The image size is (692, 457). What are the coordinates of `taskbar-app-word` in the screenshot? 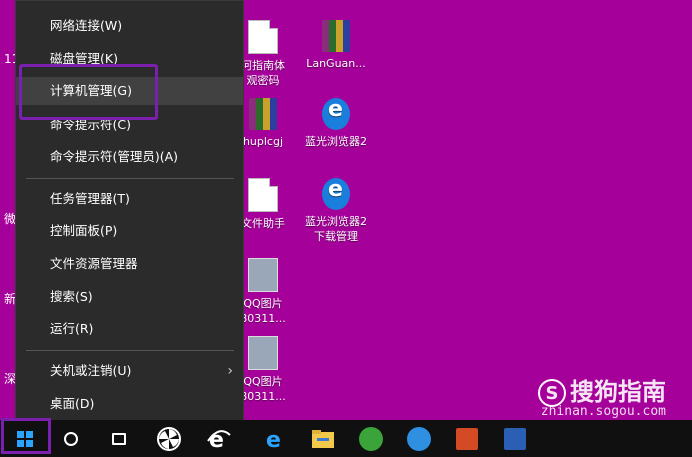 It's located at (515, 438).